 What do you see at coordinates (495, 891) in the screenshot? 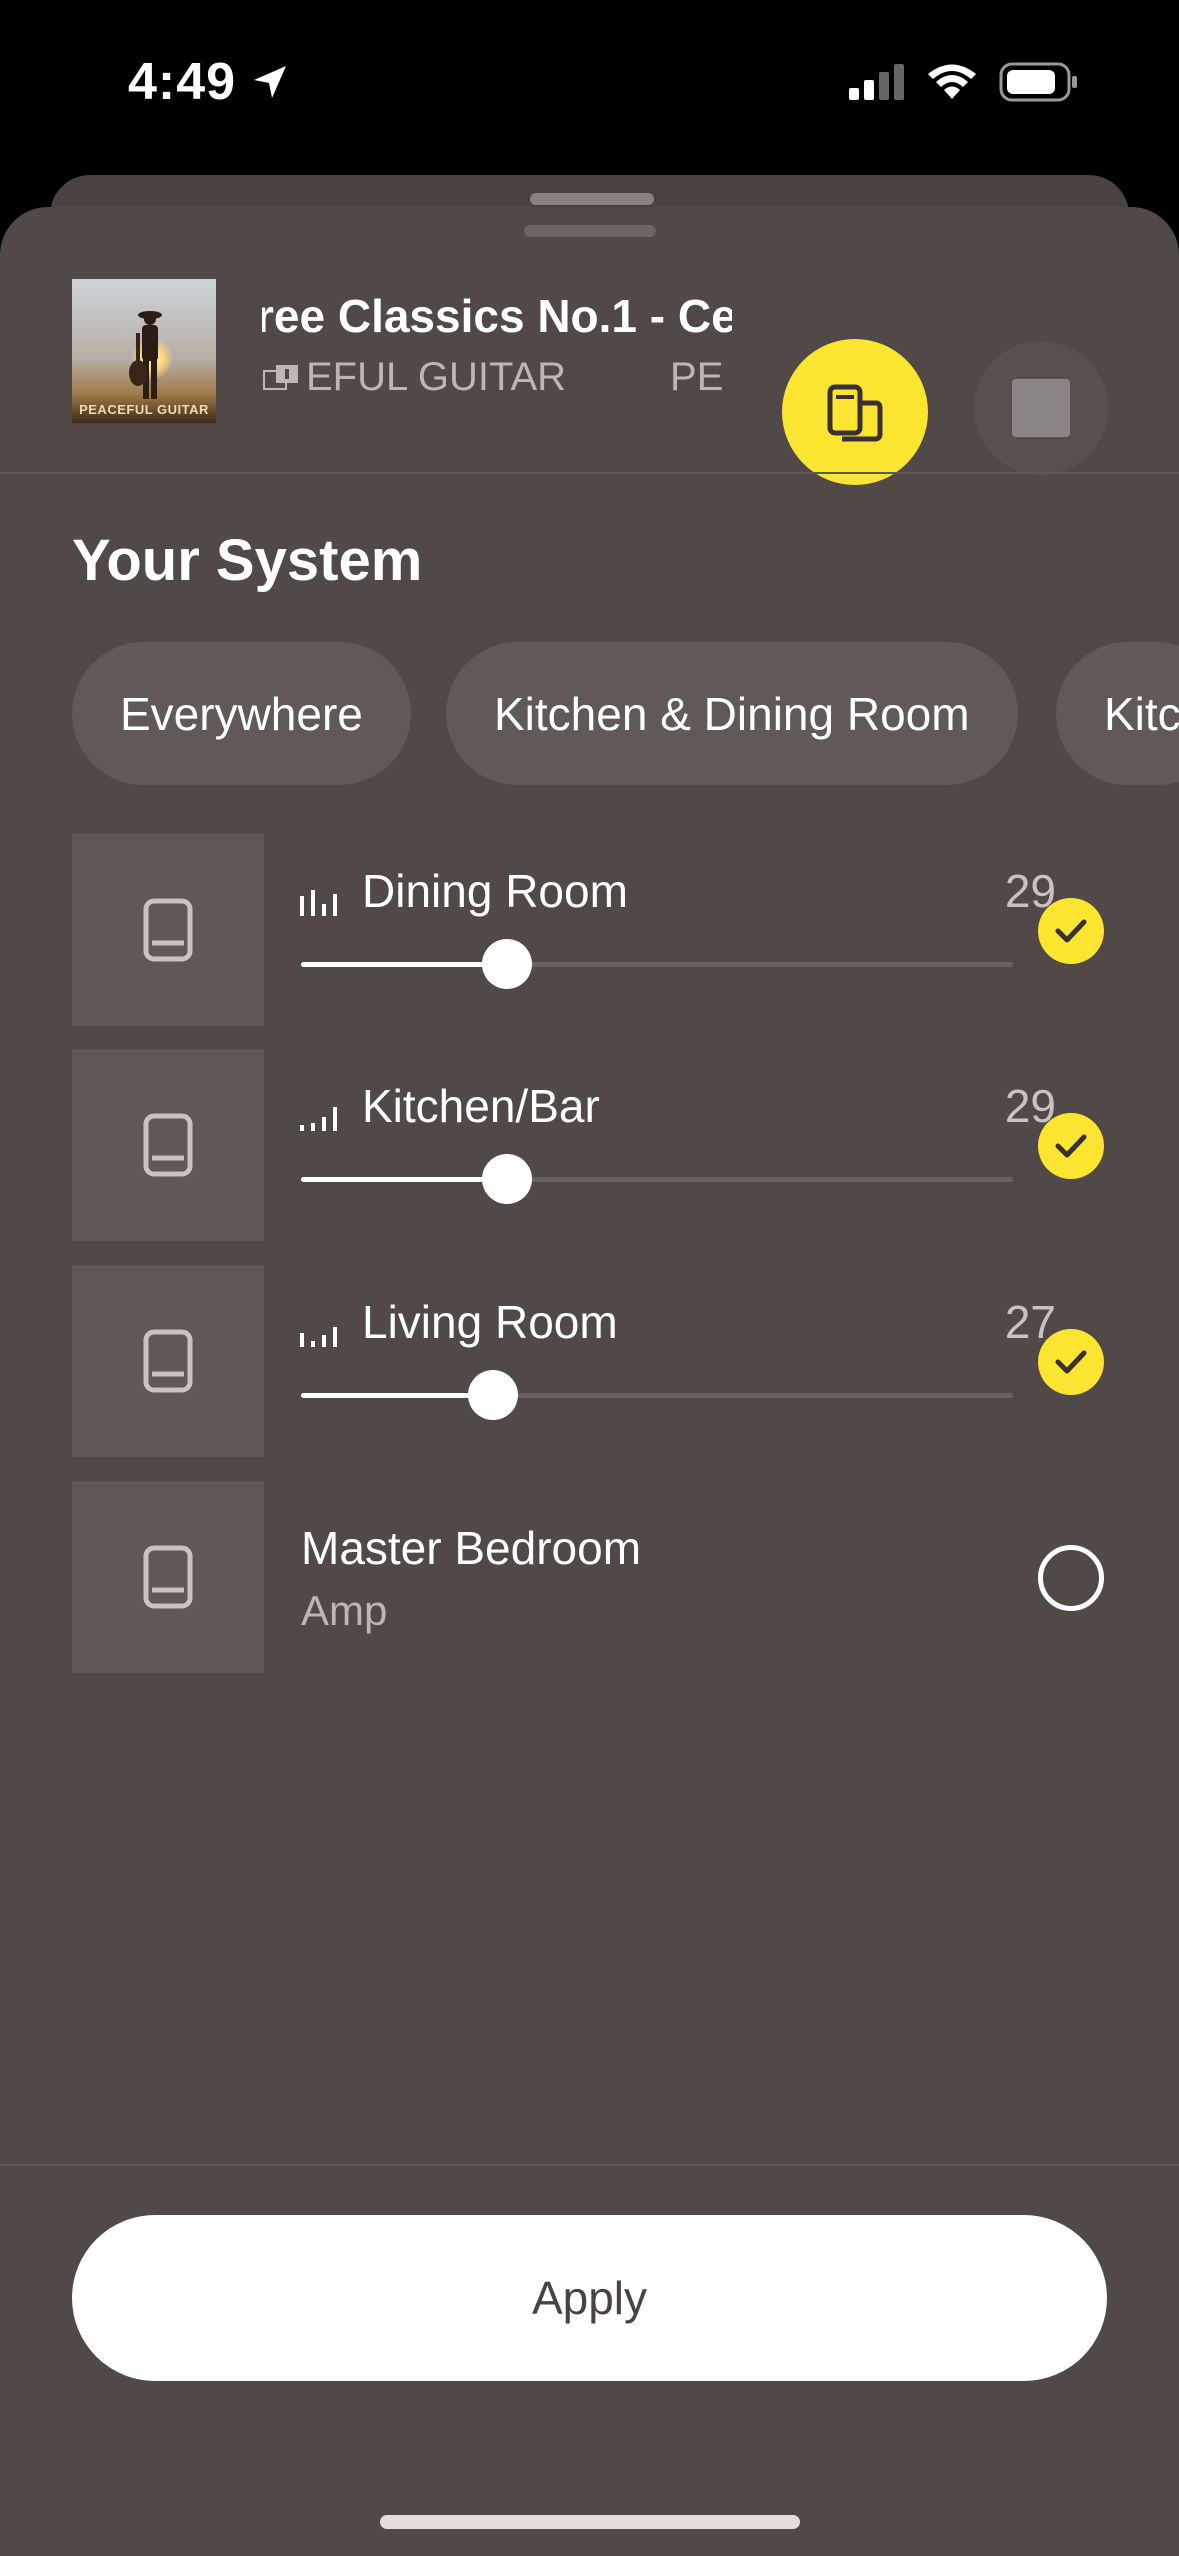
I see `room-name: Dining Room` at bounding box center [495, 891].